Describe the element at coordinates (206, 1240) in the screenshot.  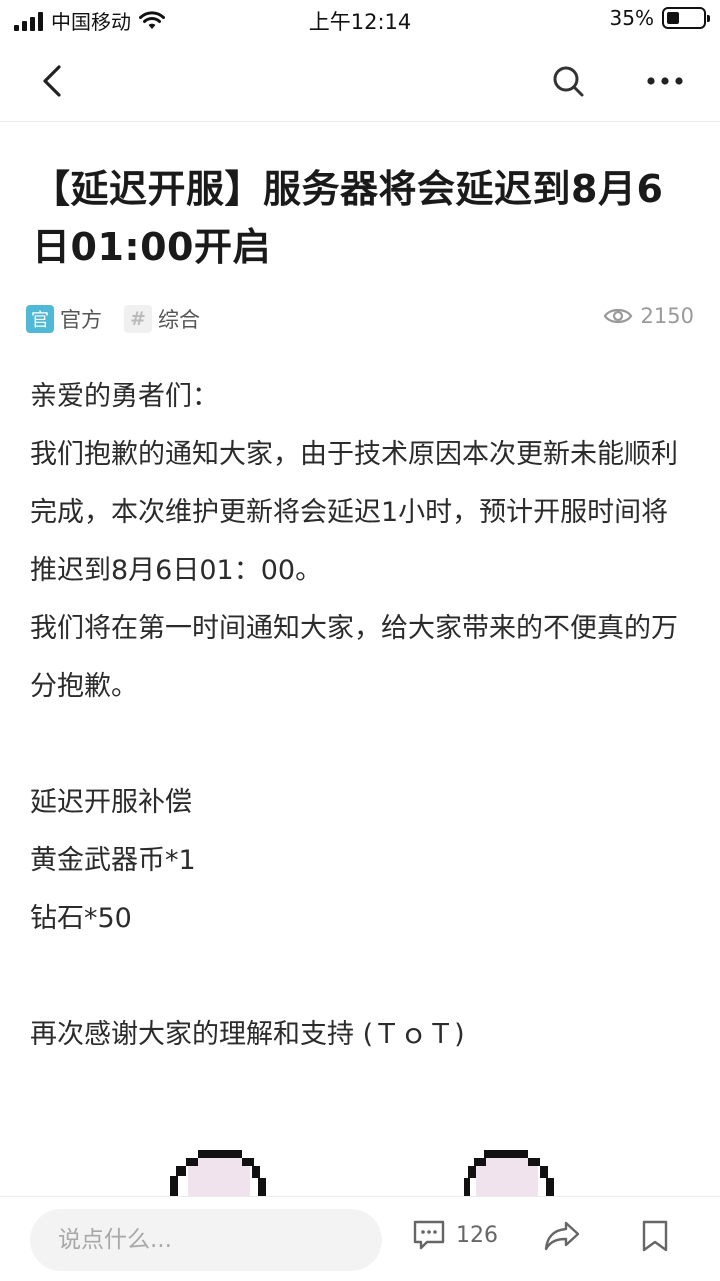
I see `comment-input` at that location.